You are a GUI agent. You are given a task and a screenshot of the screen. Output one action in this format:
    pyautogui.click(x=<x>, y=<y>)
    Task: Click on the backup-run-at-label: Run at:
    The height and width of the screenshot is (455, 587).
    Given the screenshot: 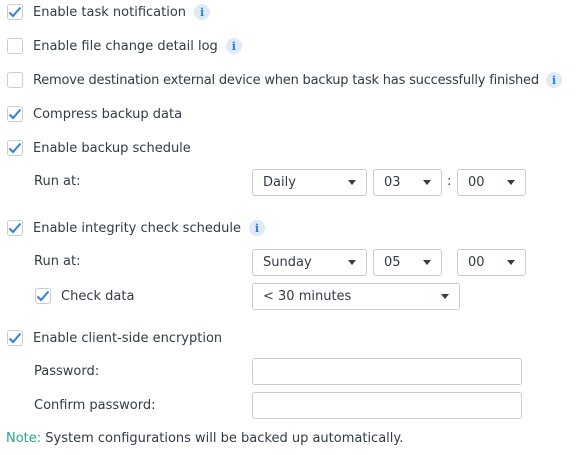 What is the action you would take?
    pyautogui.click(x=57, y=181)
    